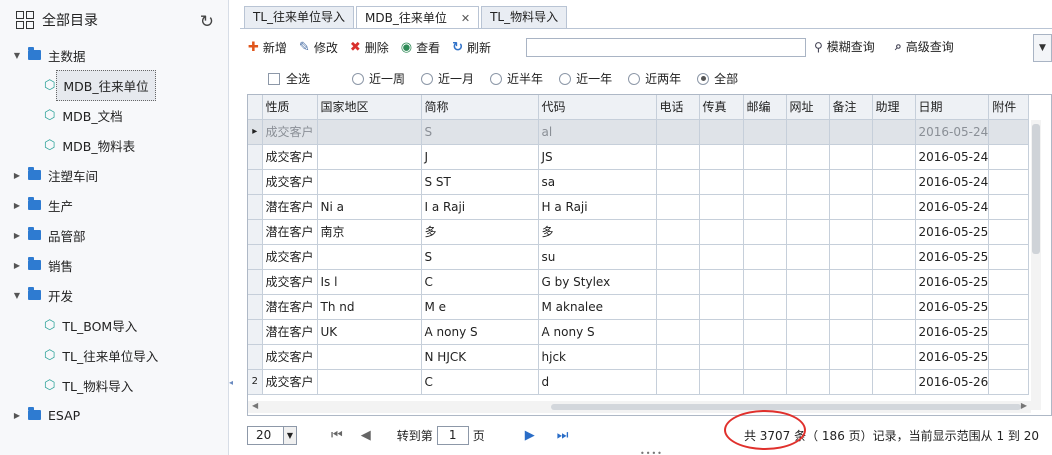 The image size is (1052, 455). I want to click on tab: TL_物料导入, so click(524, 17).